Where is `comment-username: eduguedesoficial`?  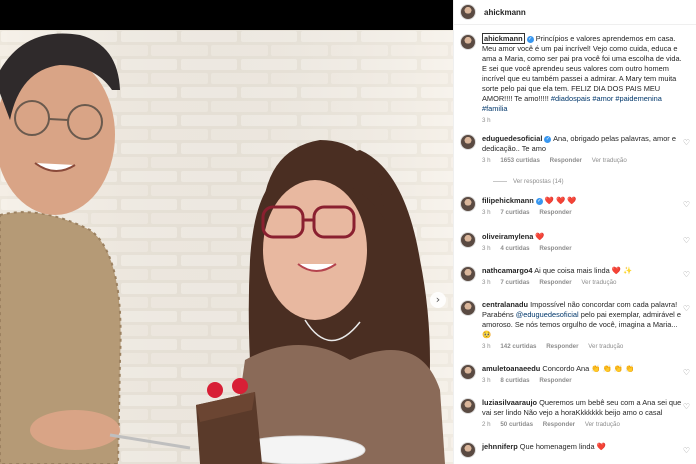
comment-username: eduguedesoficial is located at coordinates (512, 138).